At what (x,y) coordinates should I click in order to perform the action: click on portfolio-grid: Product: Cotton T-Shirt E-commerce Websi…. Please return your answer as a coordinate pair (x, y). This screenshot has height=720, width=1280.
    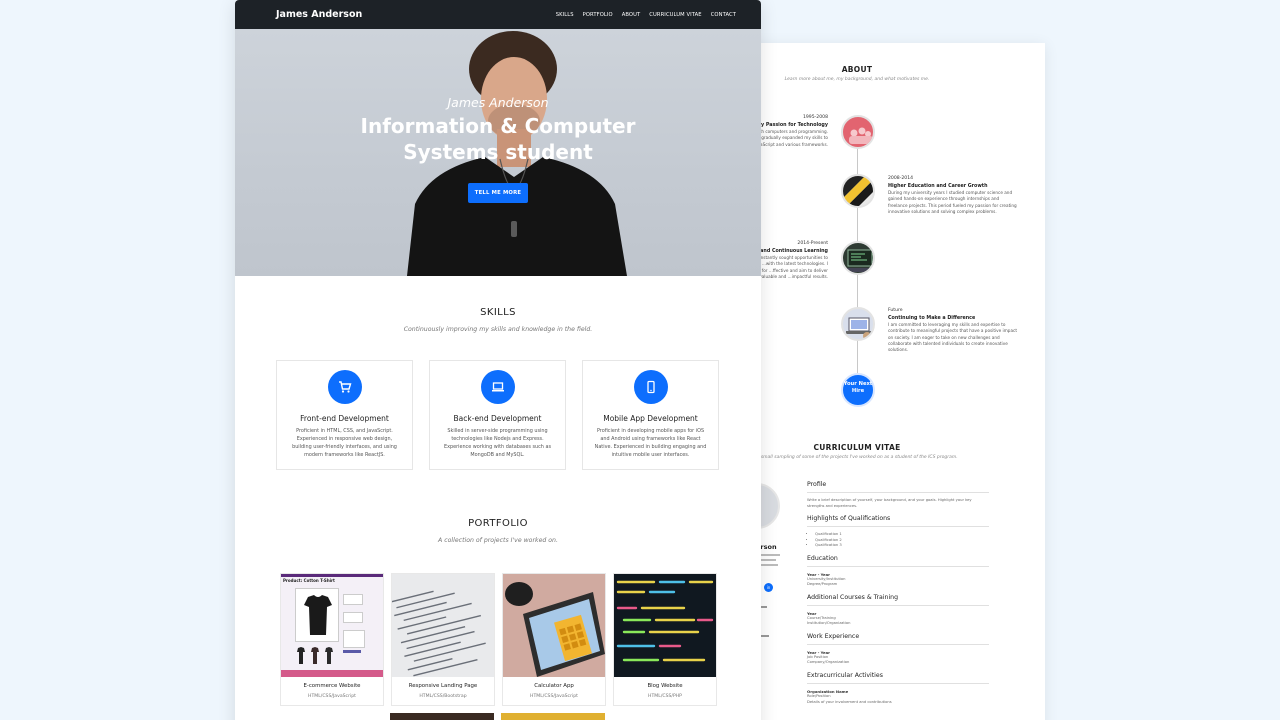
    Looking at the image, I should click on (498, 639).